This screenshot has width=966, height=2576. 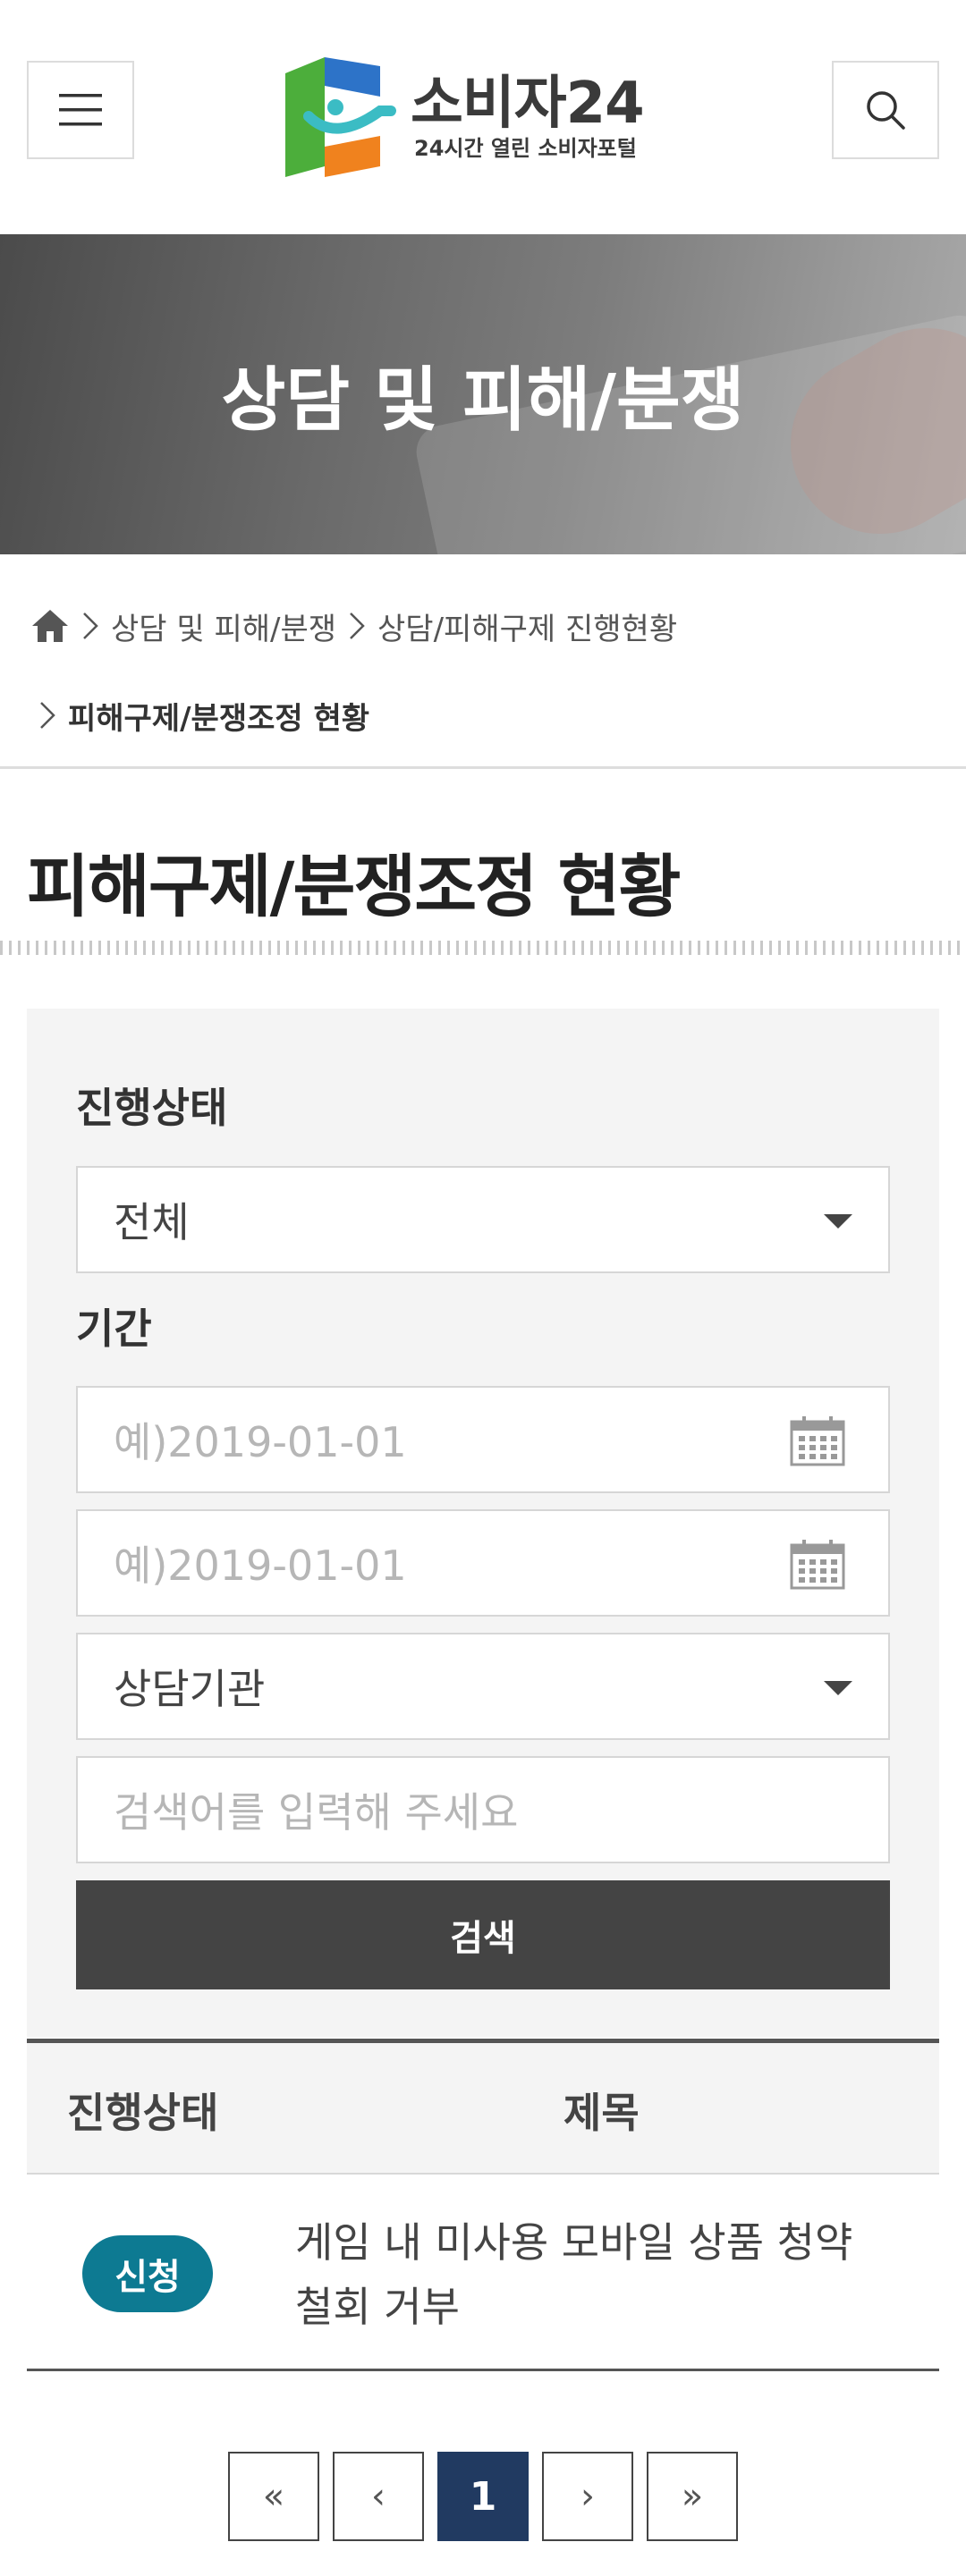 I want to click on title-divider, so click(x=483, y=948).